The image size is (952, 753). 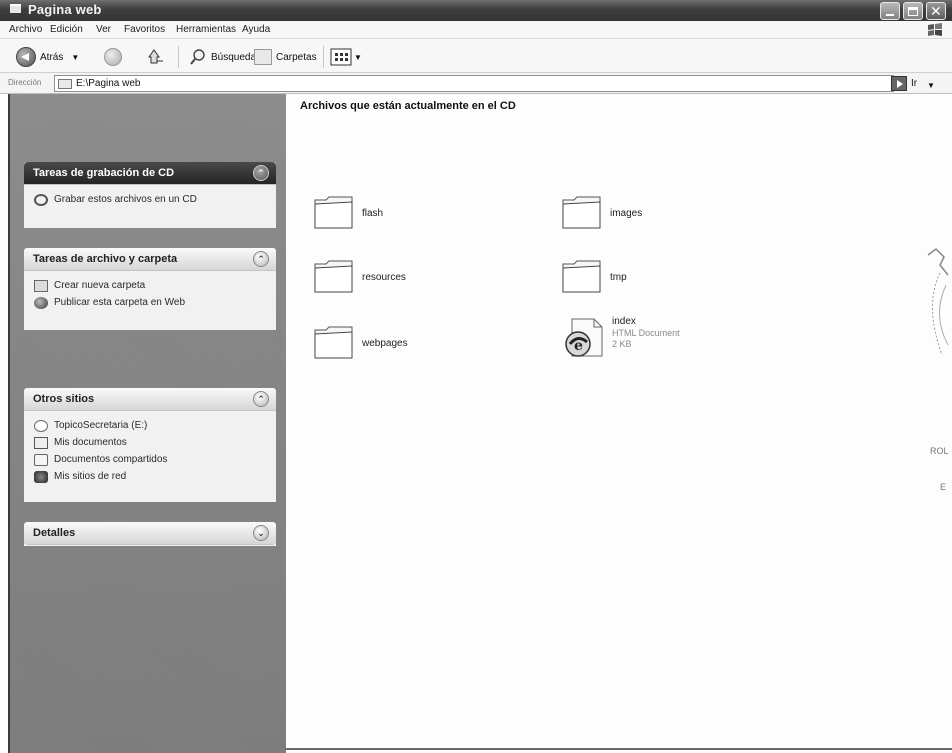 I want to click on up-folder-button, so click(x=157, y=57).